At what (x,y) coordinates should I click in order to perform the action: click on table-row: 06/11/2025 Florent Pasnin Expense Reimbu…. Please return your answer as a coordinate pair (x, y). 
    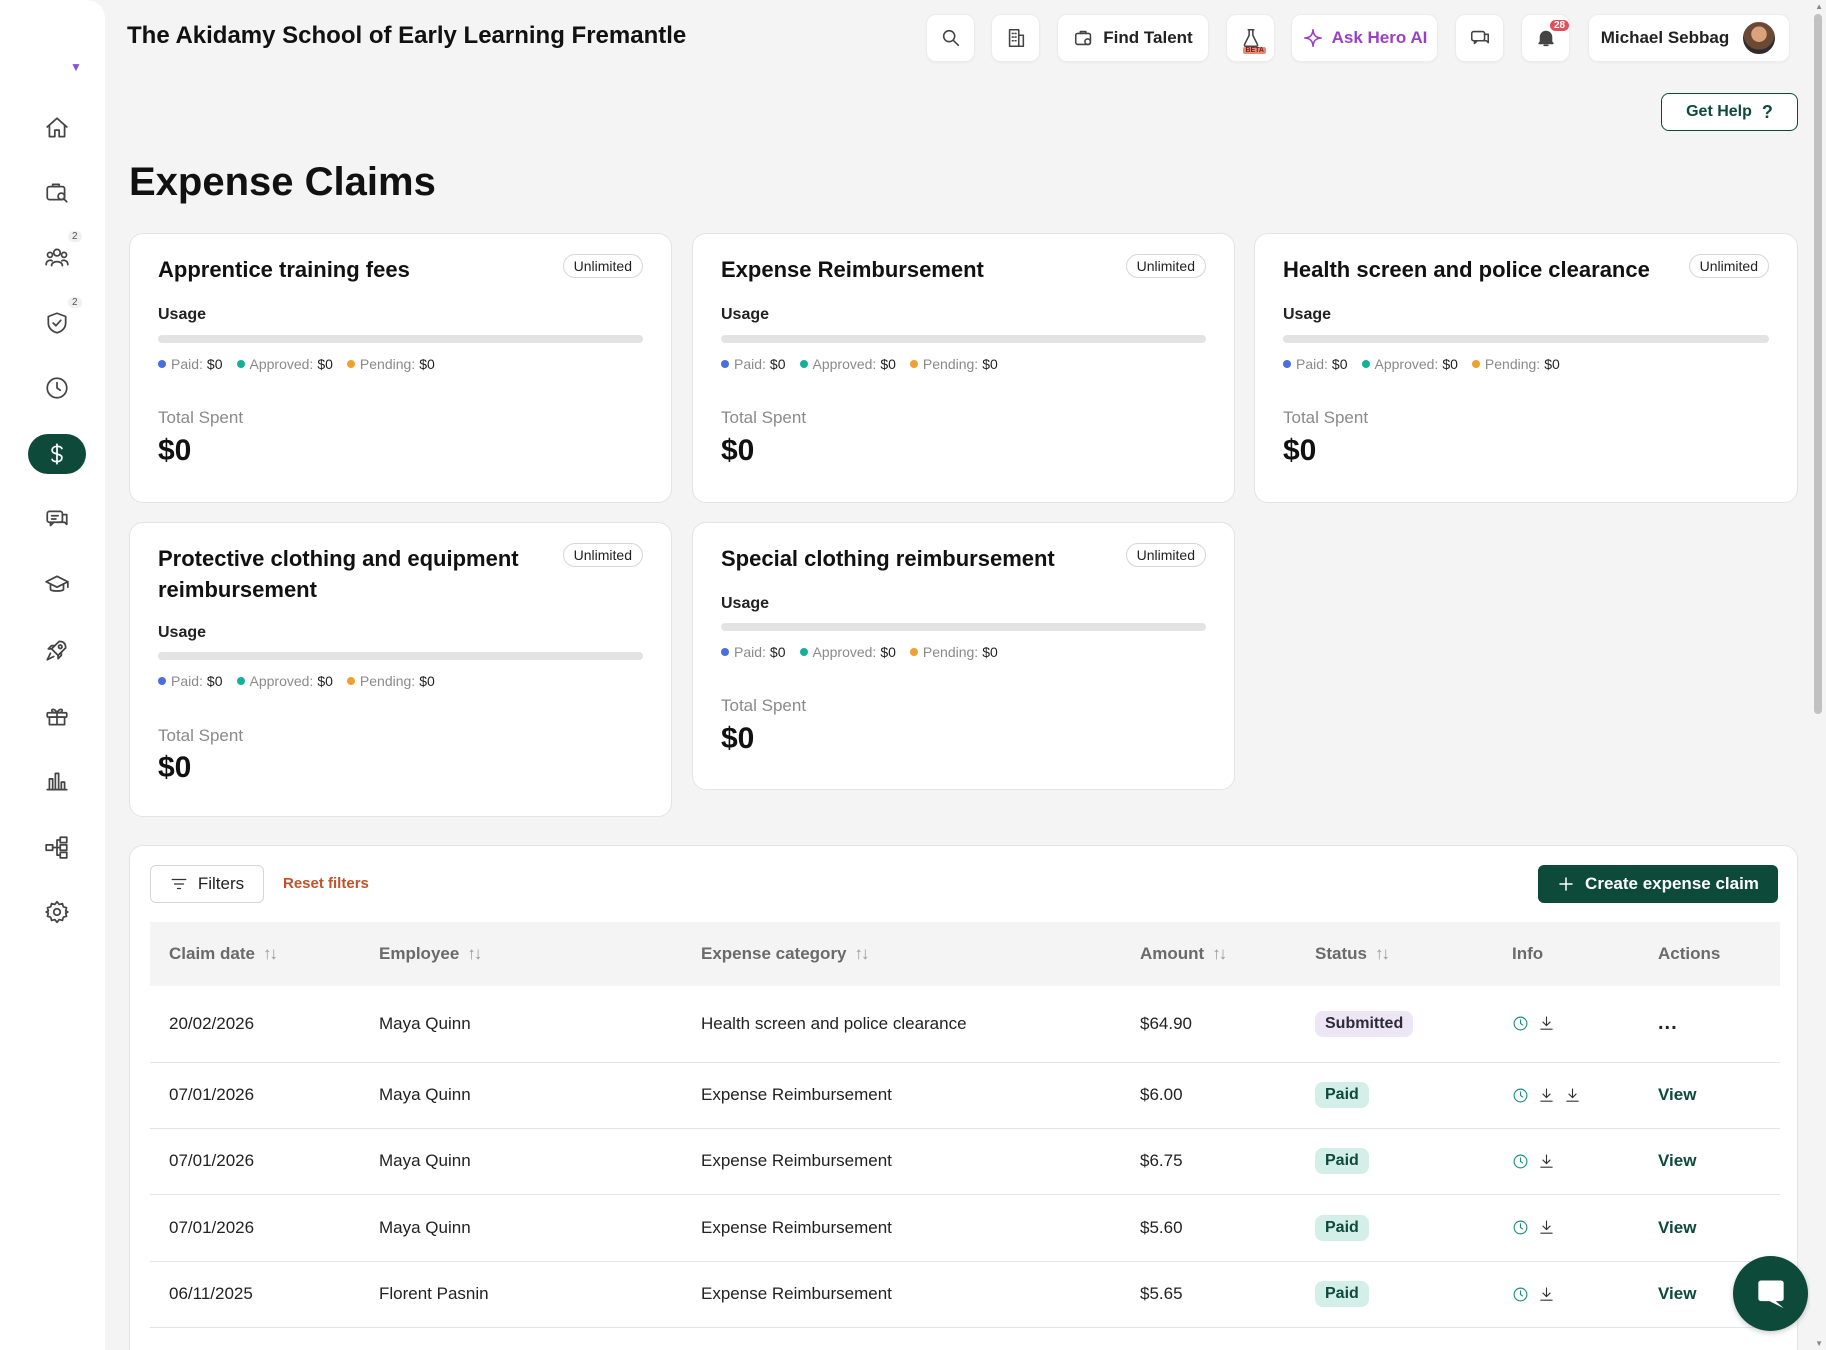
    Looking at the image, I should click on (965, 1294).